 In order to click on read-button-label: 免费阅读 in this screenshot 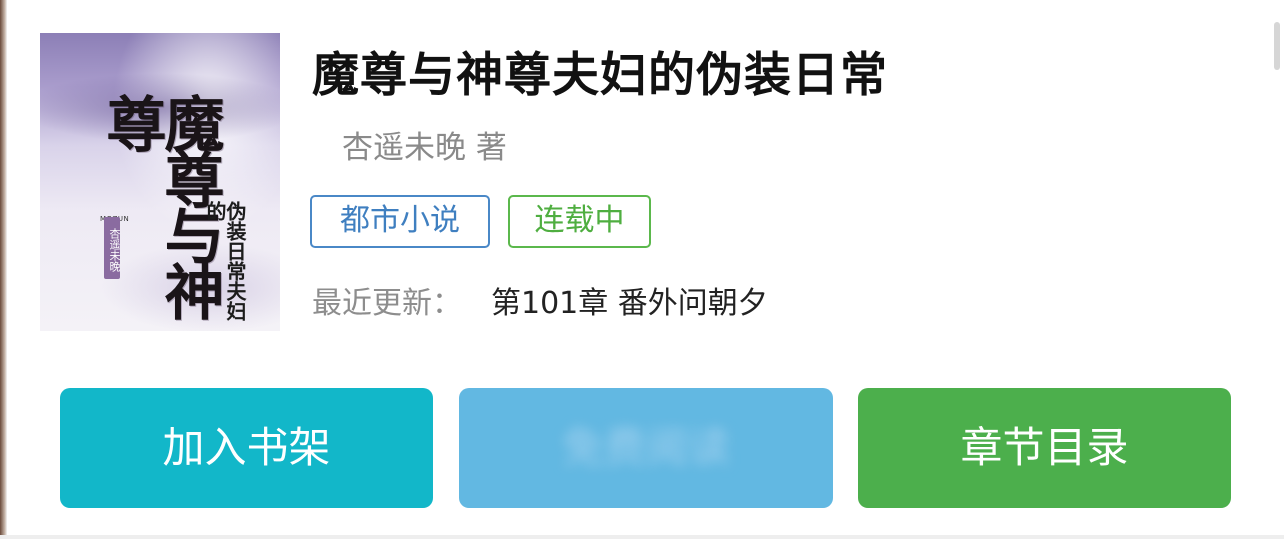, I will do `click(645, 447)`.